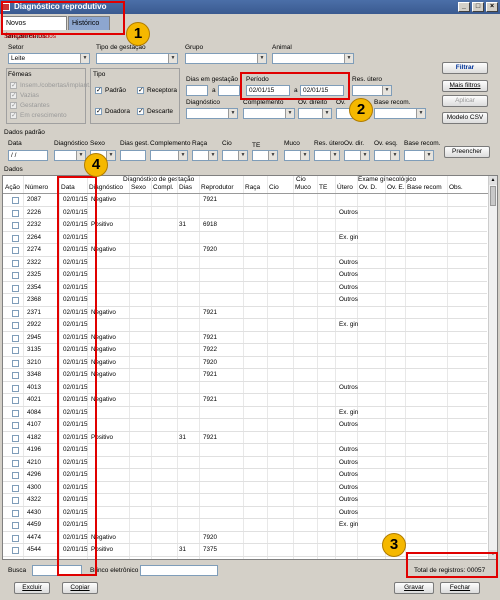  Describe the element at coordinates (49, 58) in the screenshot. I see `setor-select: Leite` at that location.